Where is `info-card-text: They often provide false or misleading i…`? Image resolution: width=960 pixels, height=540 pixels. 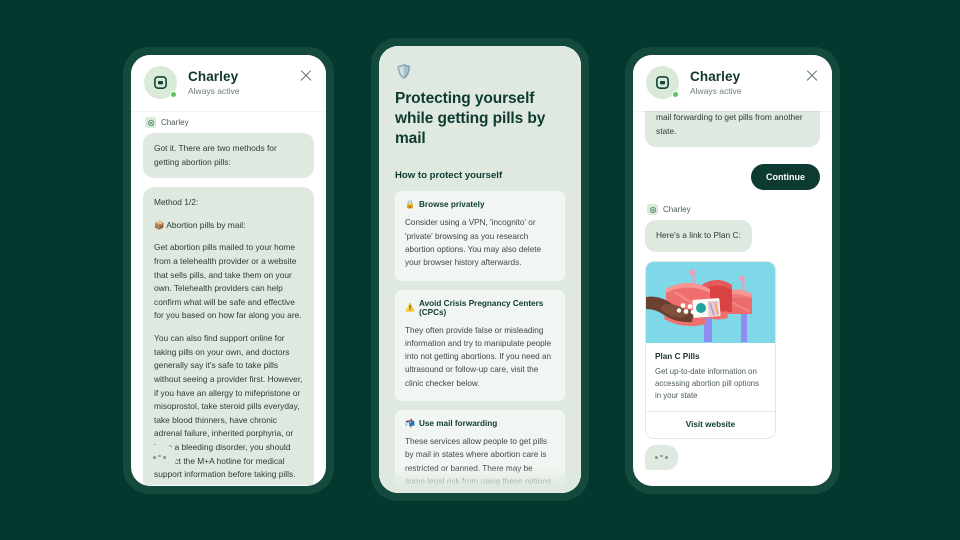
info-card-text: They often provide false or misleading i… is located at coordinates (478, 356).